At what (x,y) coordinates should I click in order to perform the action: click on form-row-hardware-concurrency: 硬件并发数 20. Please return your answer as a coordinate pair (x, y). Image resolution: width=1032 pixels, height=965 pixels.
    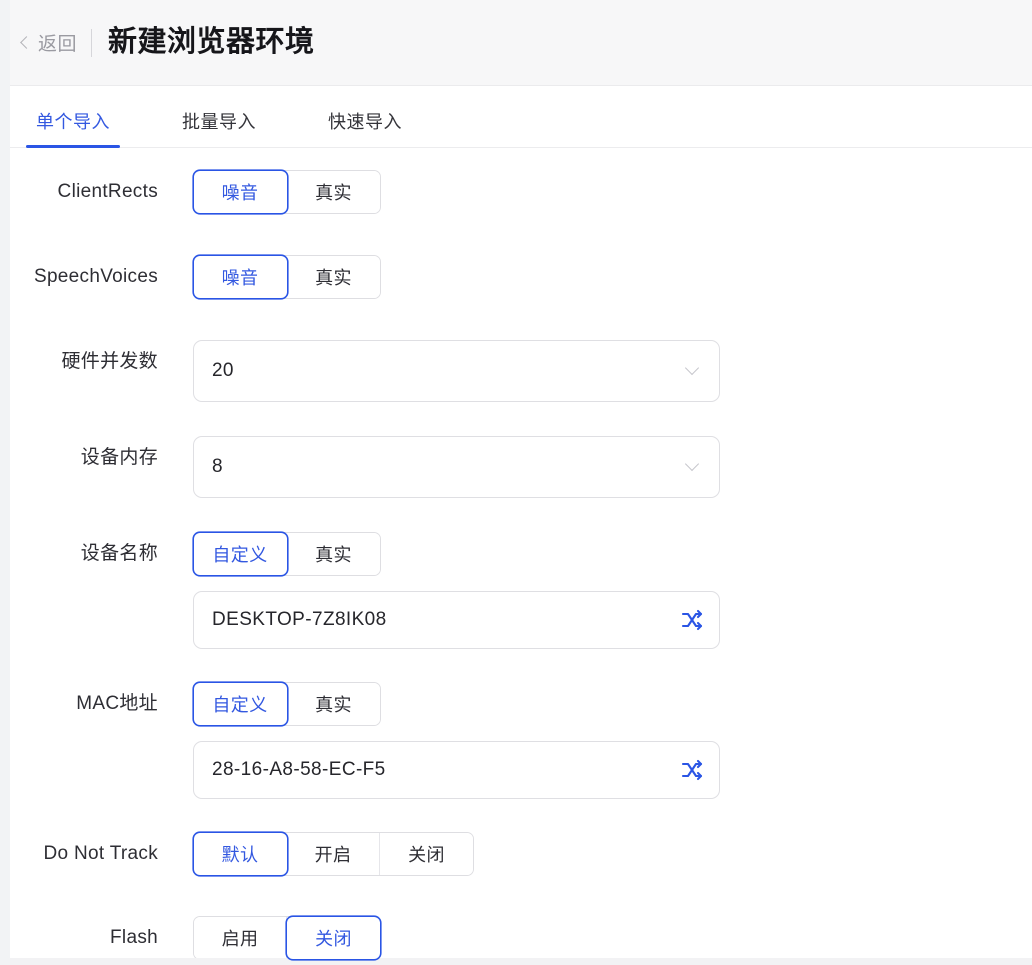
    Looking at the image, I should click on (516, 388).